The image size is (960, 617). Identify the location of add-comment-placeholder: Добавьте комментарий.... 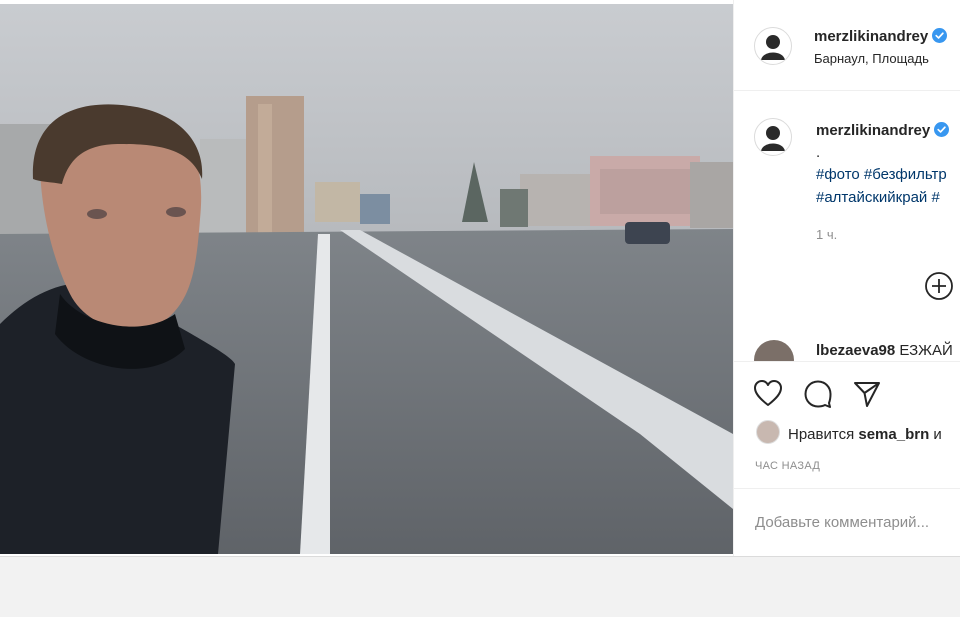
(842, 522).